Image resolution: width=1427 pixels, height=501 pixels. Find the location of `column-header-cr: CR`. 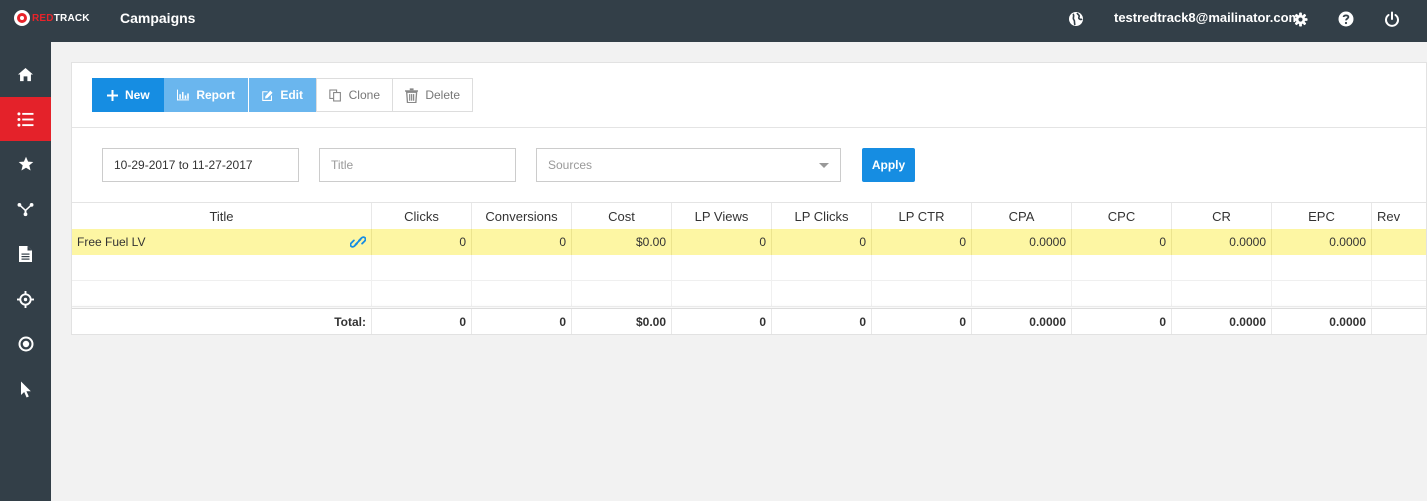

column-header-cr: CR is located at coordinates (1222, 216).